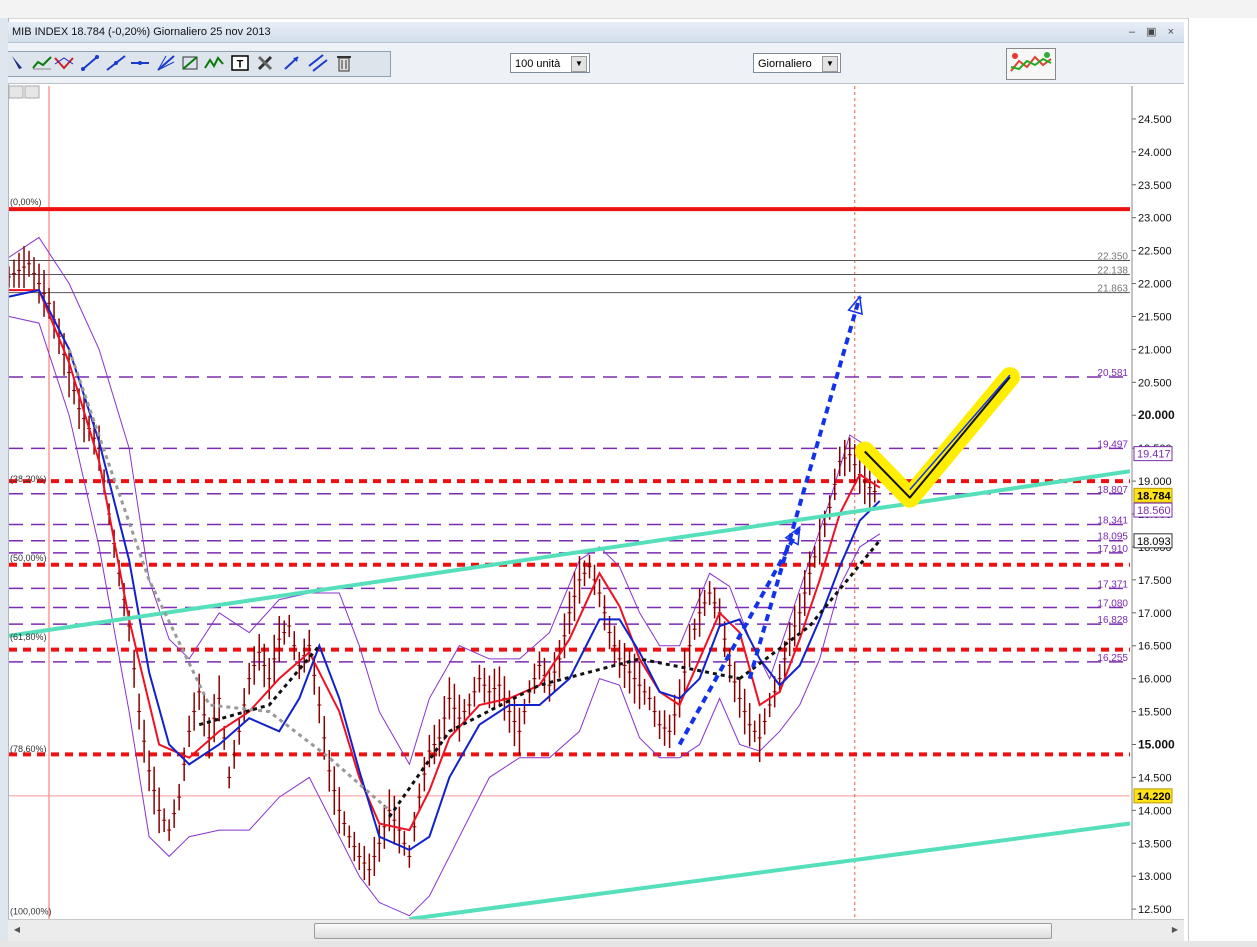 Image resolution: width=1257 pixels, height=947 pixels. I want to click on y-tick-label: 17.500, so click(1155, 581).